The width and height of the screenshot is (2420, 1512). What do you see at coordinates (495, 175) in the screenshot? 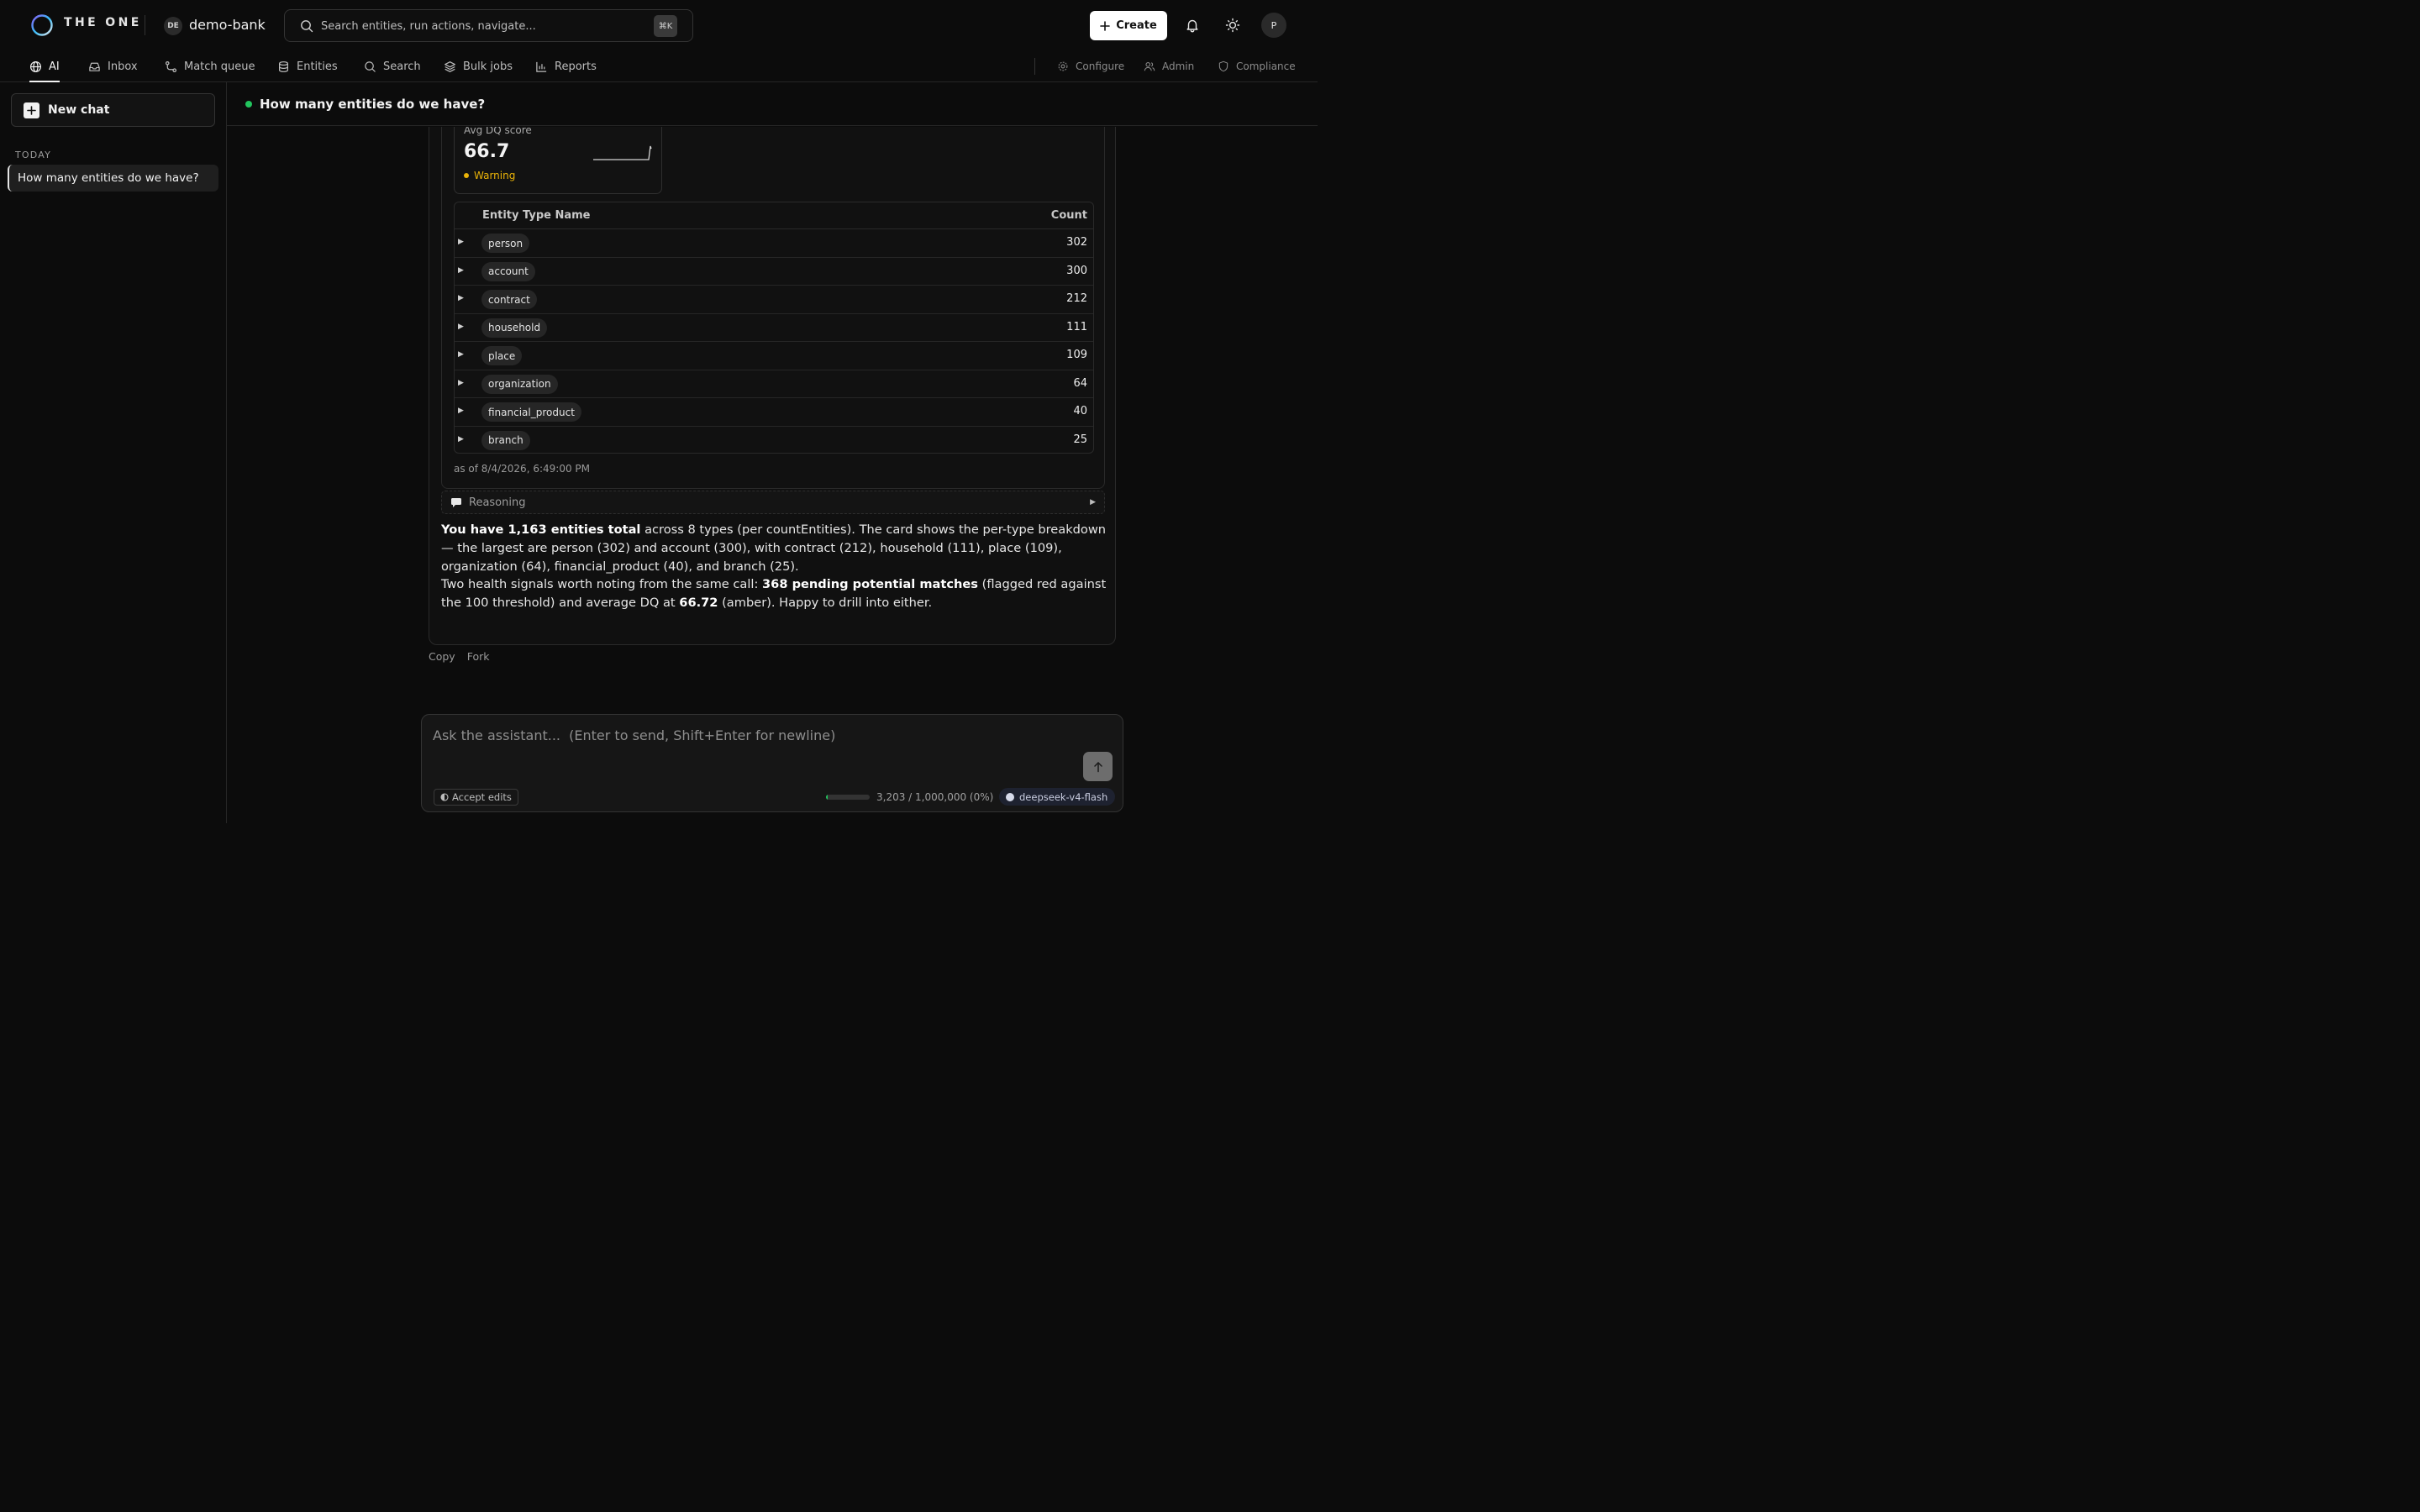
I see `metric-status-label: Warning` at bounding box center [495, 175].